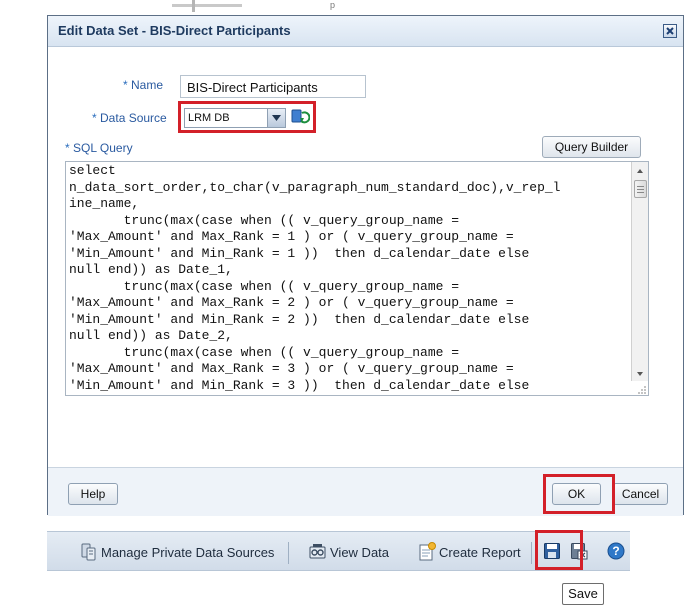 This screenshot has width=699, height=605. I want to click on dialog-footer: Help OK Cancel, so click(365, 491).